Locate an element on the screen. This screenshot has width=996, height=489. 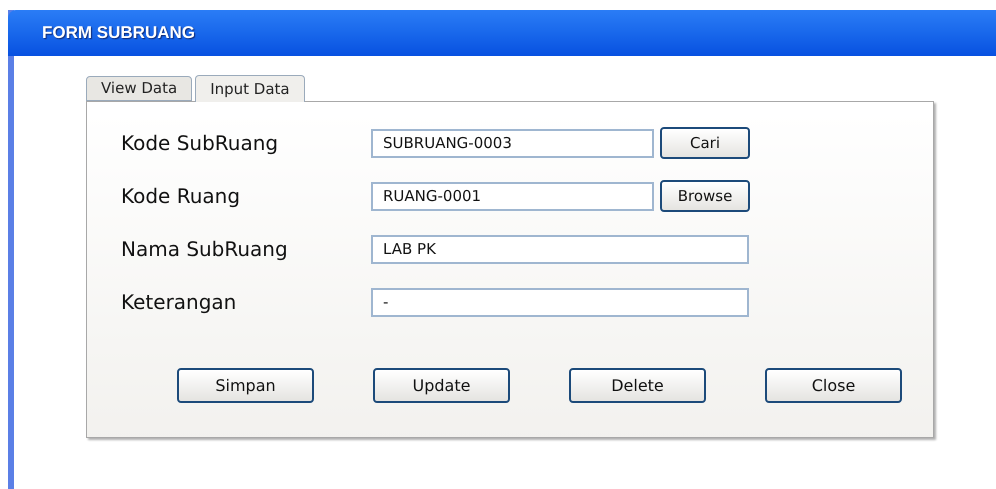
field-button: Browse is located at coordinates (705, 196).